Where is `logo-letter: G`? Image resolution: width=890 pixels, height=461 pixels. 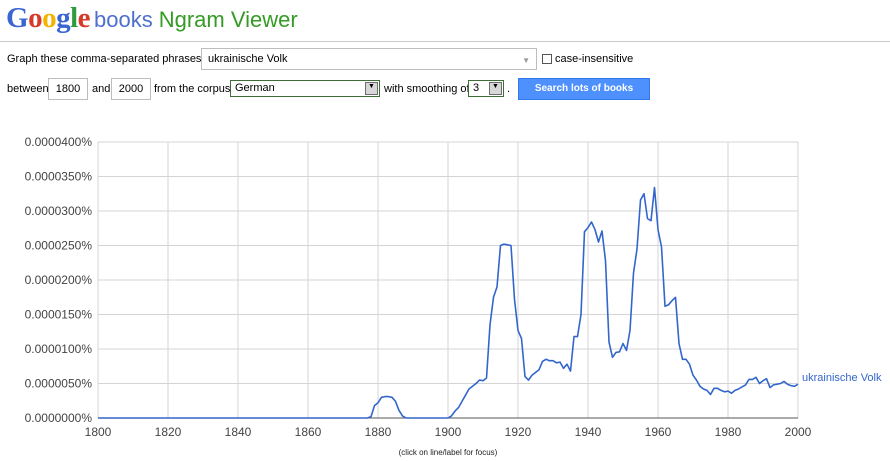
logo-letter: G is located at coordinates (17, 18).